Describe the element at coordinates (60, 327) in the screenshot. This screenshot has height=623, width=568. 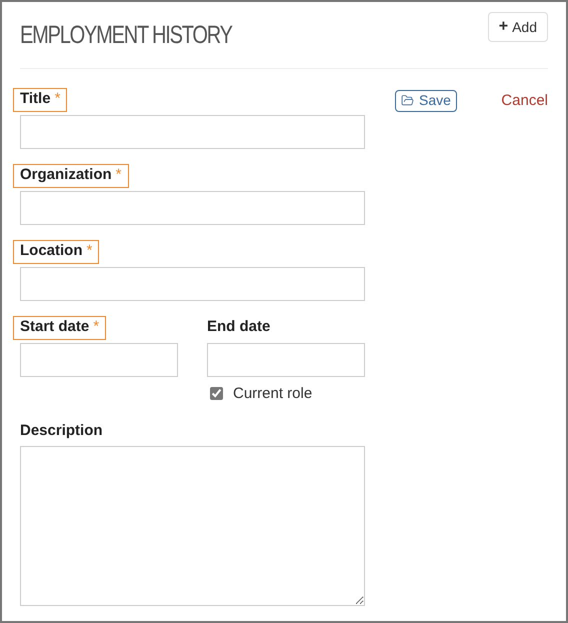
I see `field-label: Start date *` at that location.